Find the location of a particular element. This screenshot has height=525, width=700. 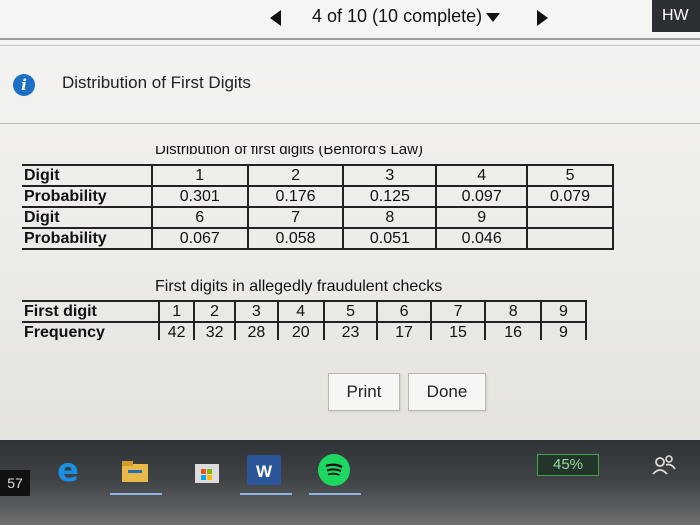

print-button: Print is located at coordinates (364, 392).